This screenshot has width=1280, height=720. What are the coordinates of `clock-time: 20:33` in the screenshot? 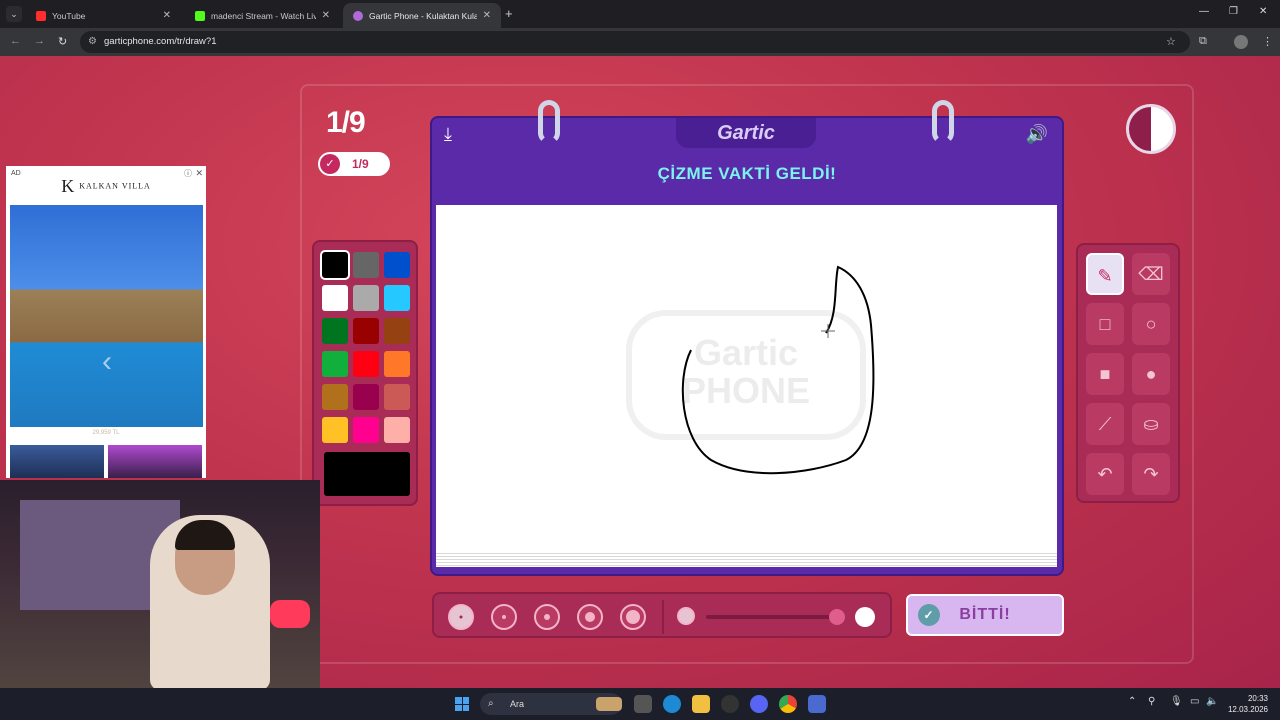 It's located at (1257, 698).